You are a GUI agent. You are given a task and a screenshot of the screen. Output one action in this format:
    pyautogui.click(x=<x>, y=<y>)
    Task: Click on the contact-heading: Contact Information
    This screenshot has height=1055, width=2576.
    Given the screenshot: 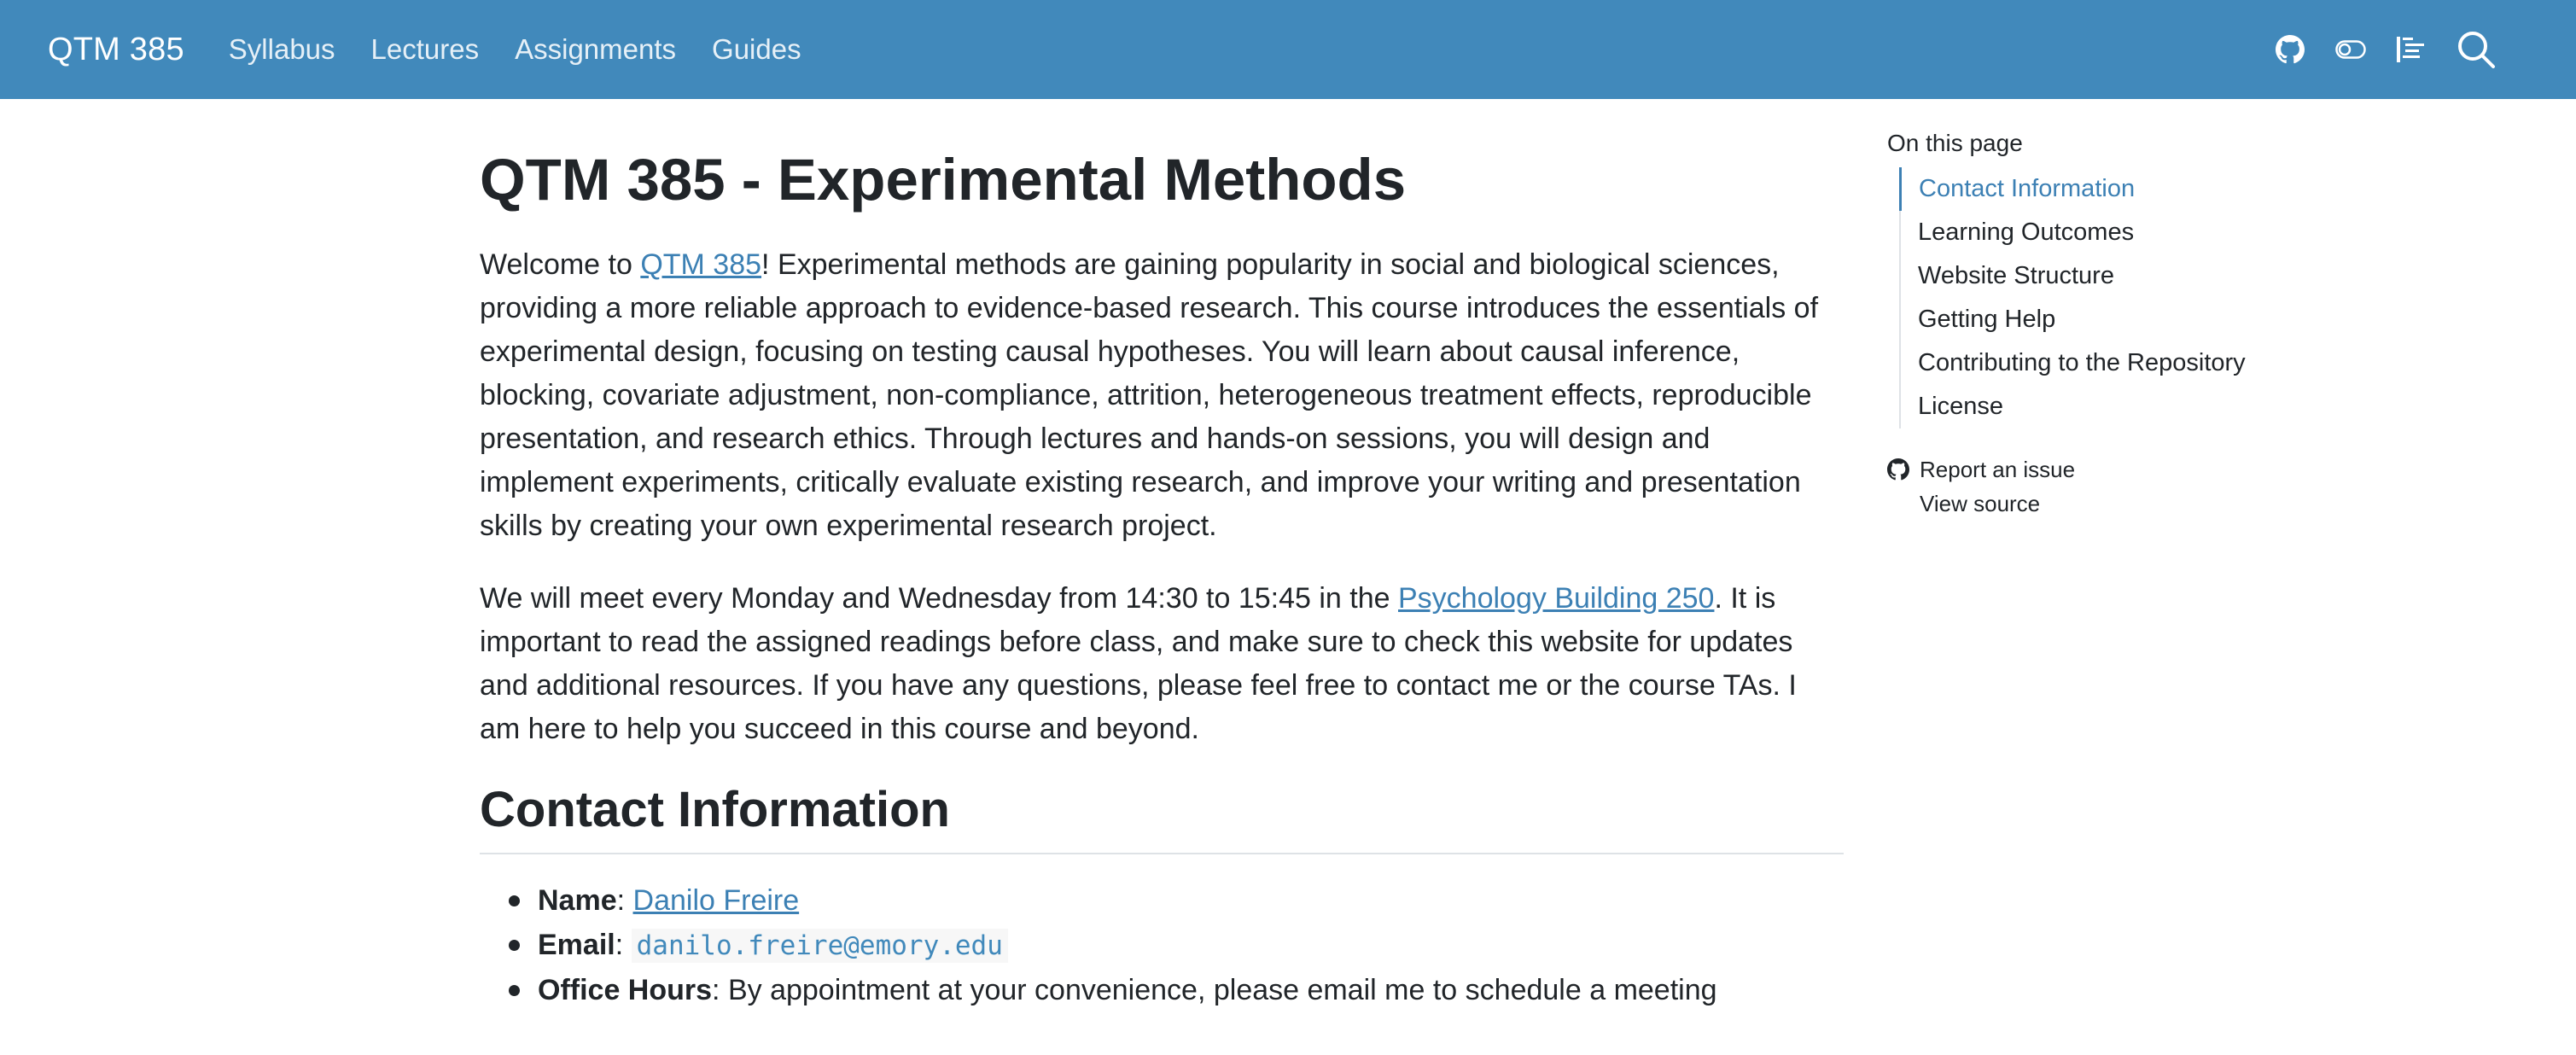 What is the action you would take?
    pyautogui.click(x=1162, y=818)
    